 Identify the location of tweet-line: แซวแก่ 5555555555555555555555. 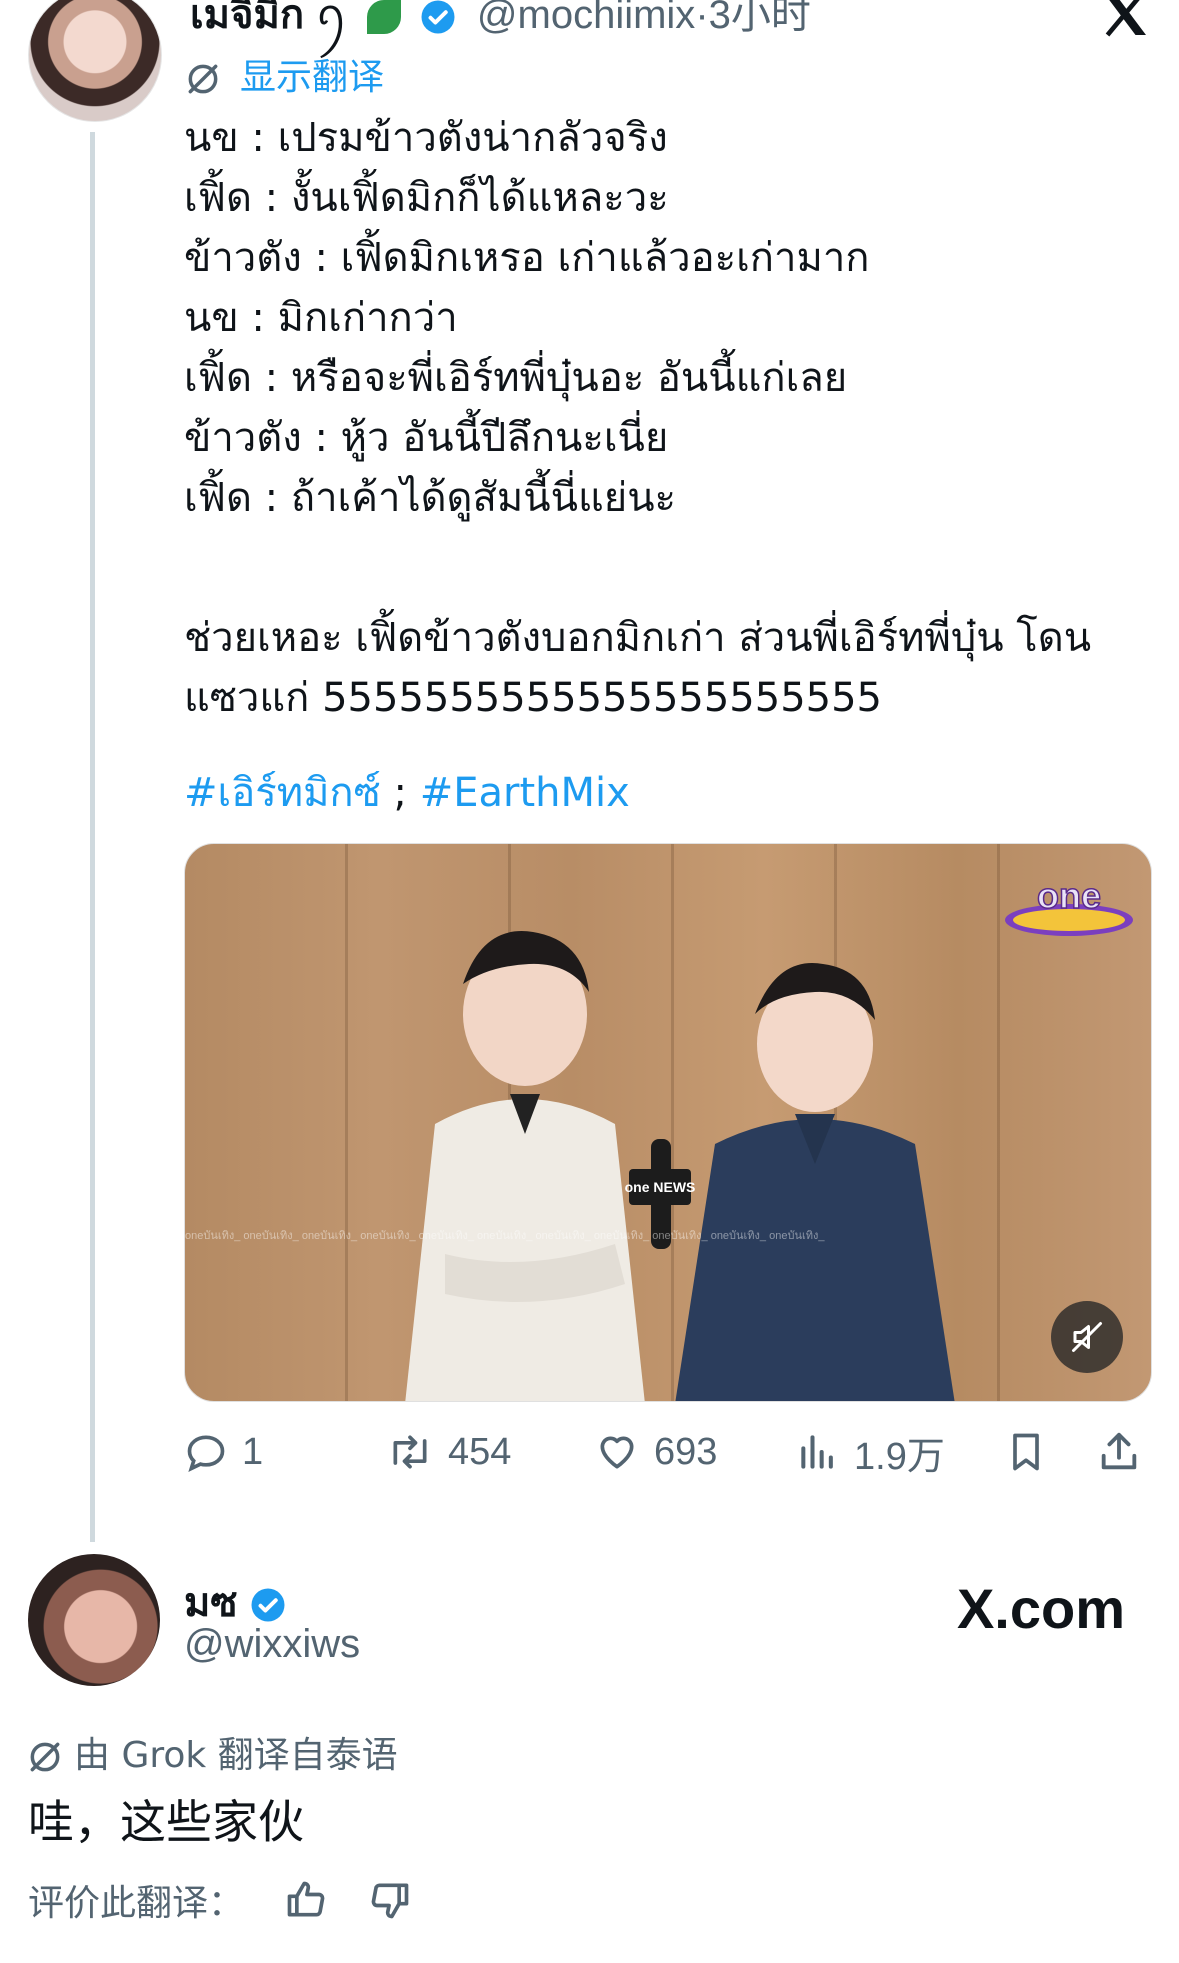
(533, 698).